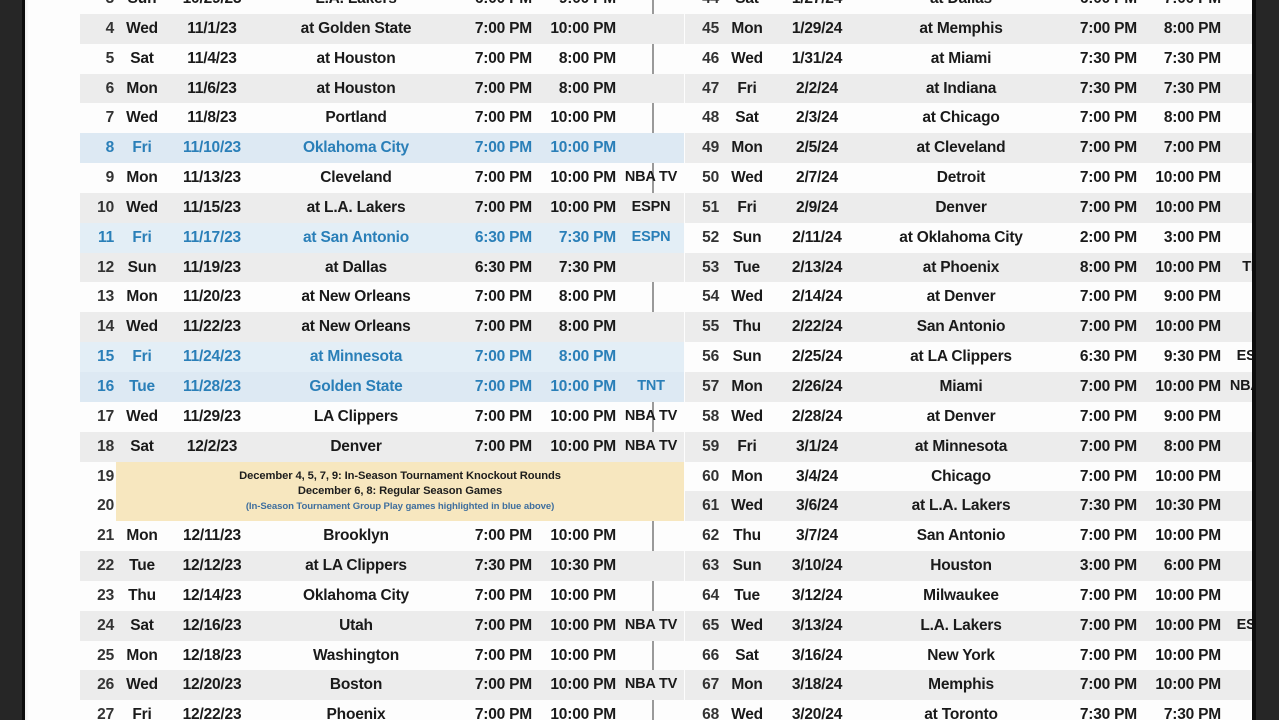 The height and width of the screenshot is (720, 1279). What do you see at coordinates (98, 148) in the screenshot?
I see `game-number: 8` at bounding box center [98, 148].